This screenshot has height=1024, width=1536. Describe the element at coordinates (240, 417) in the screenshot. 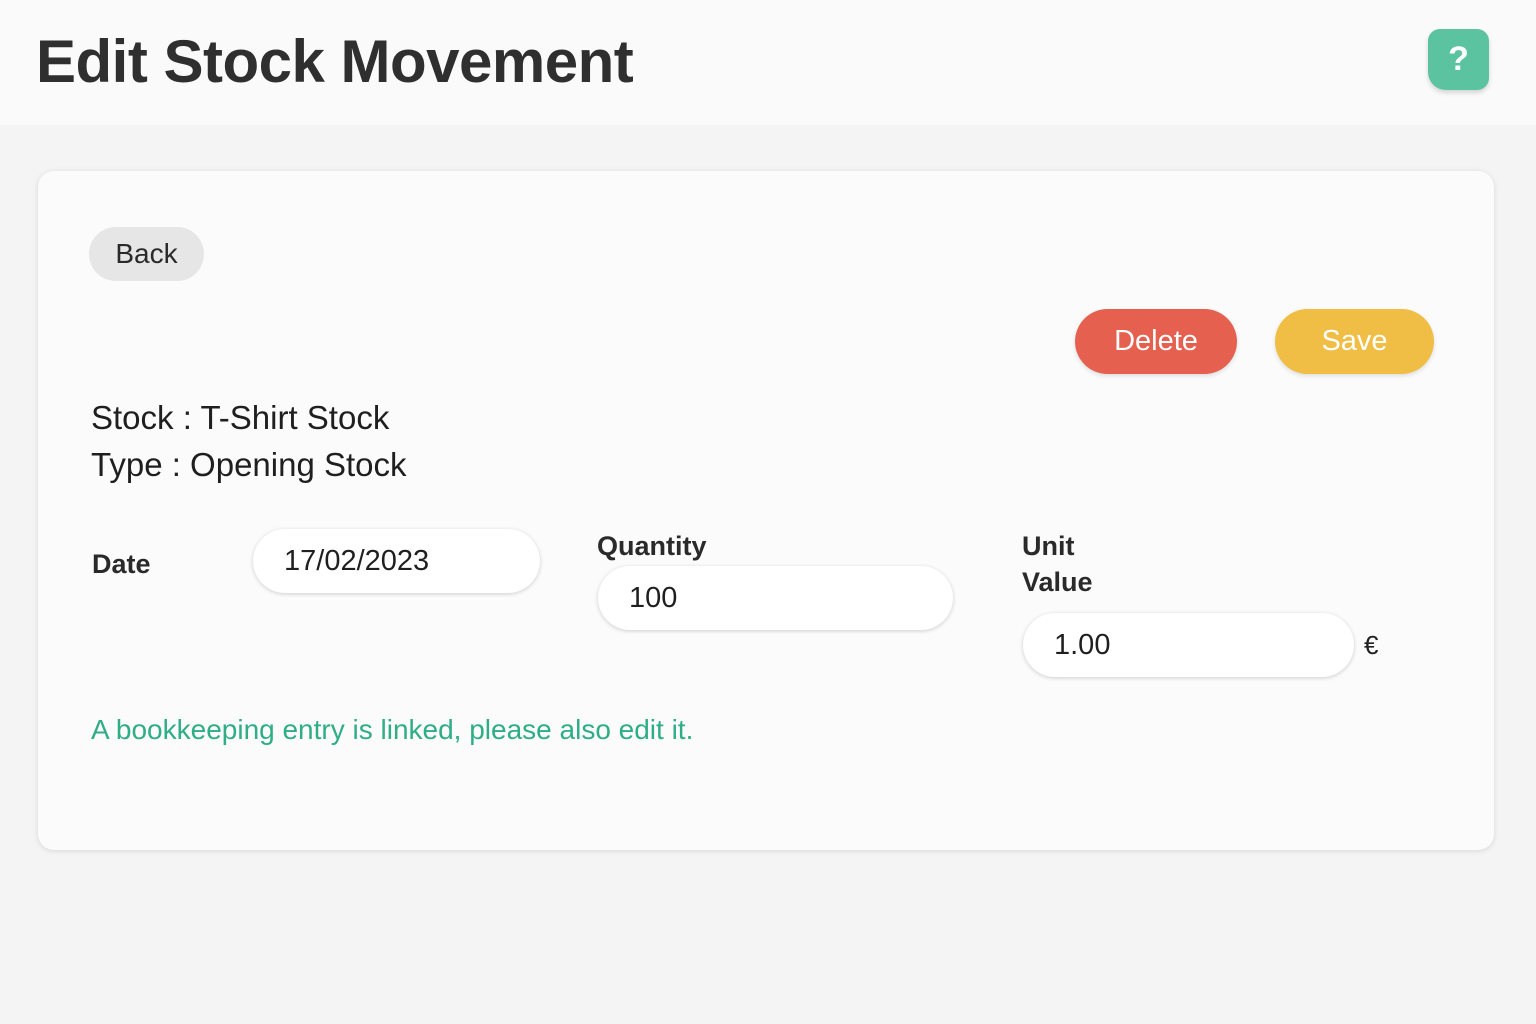

I see `stock-info: Stock : T-Shirt Stock` at that location.